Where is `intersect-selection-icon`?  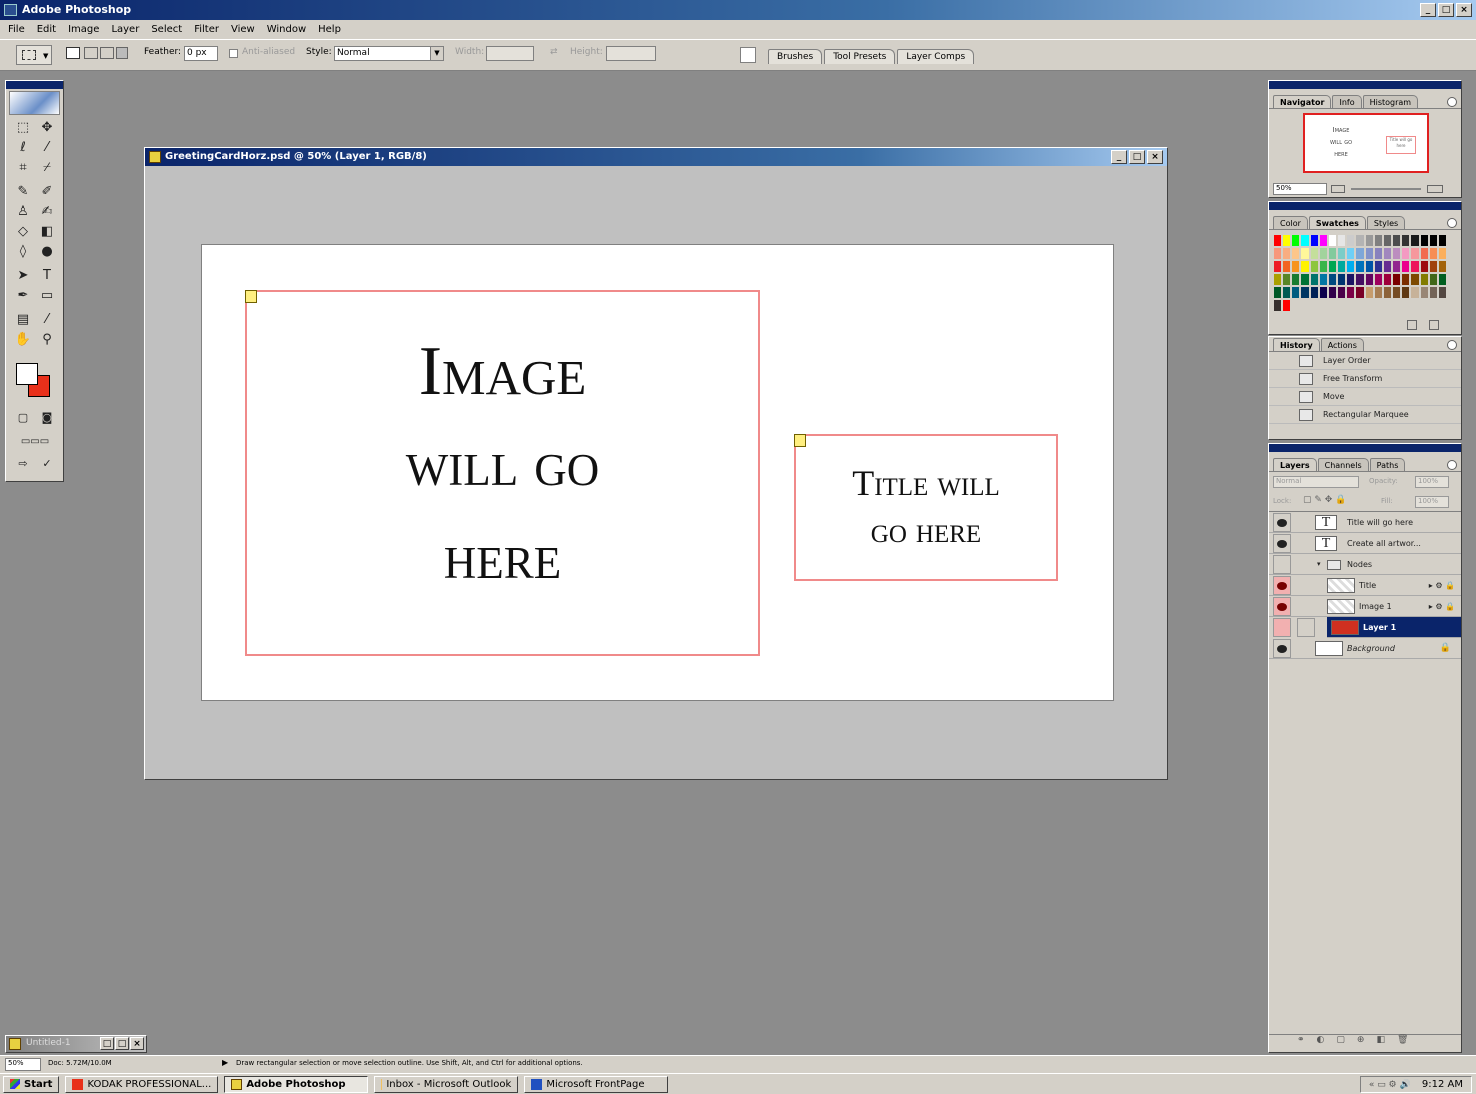 intersect-selection-icon is located at coordinates (122, 53).